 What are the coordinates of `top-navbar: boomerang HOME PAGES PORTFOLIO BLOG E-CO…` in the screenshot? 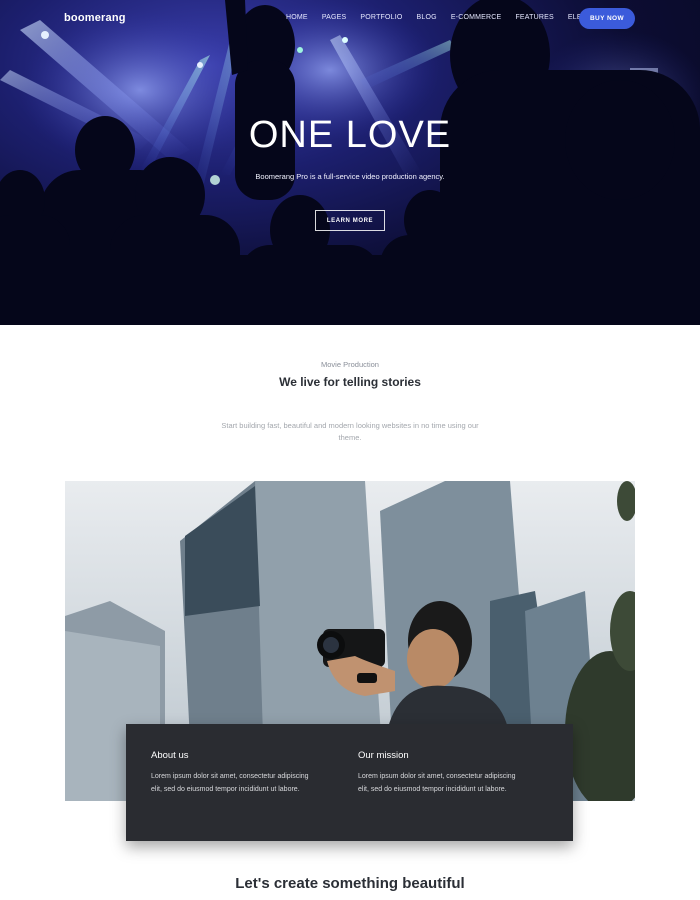 It's located at (350, 19).